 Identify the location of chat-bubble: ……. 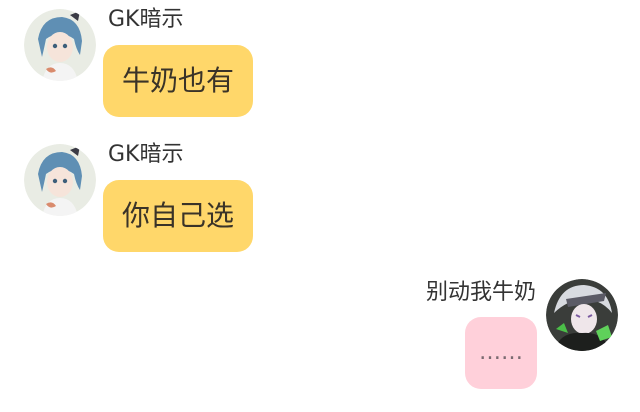
(501, 353).